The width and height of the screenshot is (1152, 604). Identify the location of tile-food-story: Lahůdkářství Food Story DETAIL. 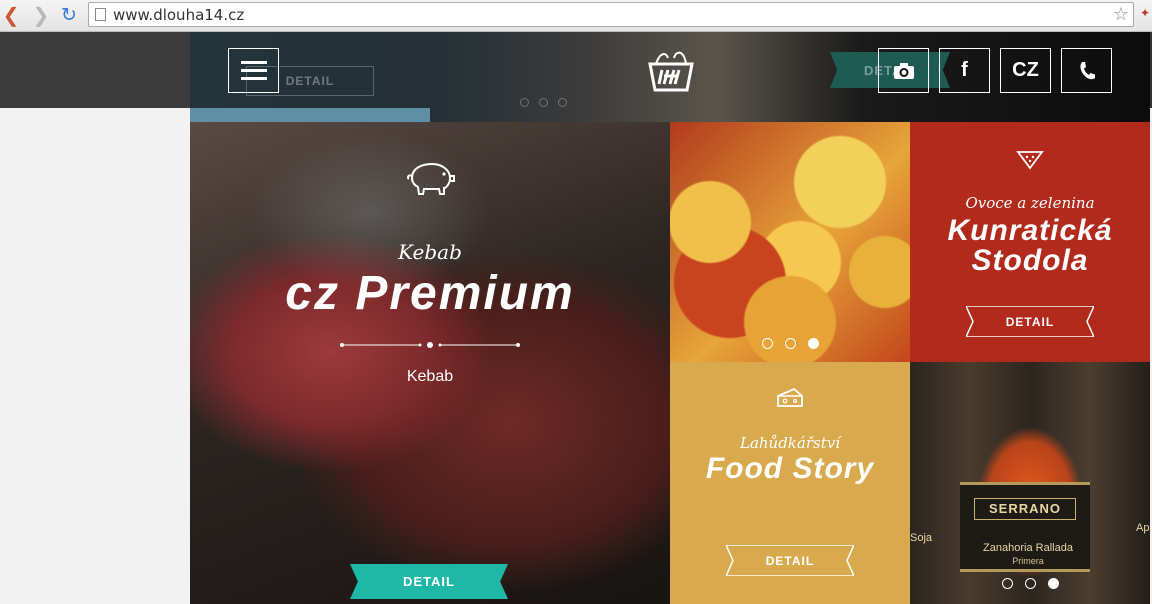
(790, 483).